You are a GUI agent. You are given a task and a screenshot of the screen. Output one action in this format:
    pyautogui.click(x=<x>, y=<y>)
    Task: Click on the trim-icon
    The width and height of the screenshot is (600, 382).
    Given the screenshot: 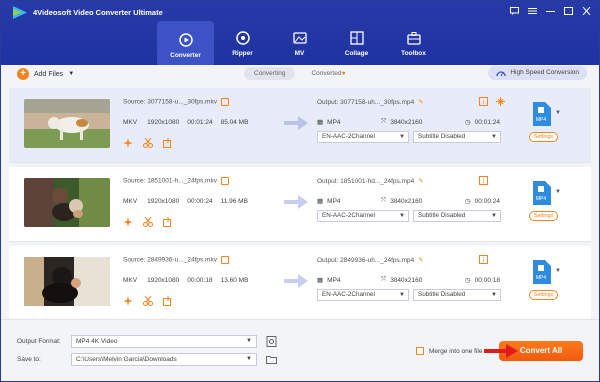 What is the action you would take?
    pyautogui.click(x=500, y=101)
    